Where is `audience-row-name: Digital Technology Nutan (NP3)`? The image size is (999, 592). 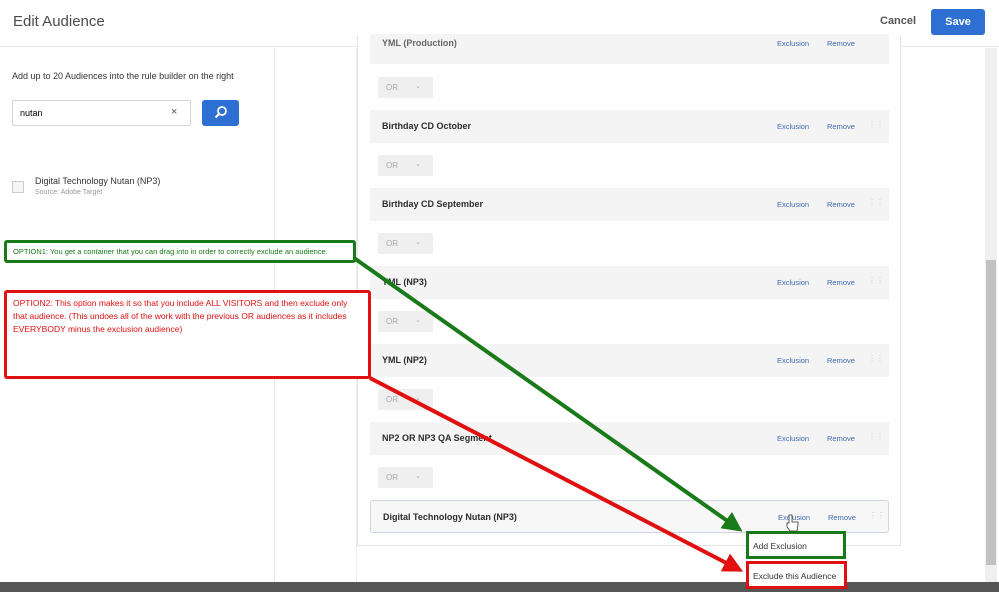 audience-row-name: Digital Technology Nutan (NP3) is located at coordinates (450, 517).